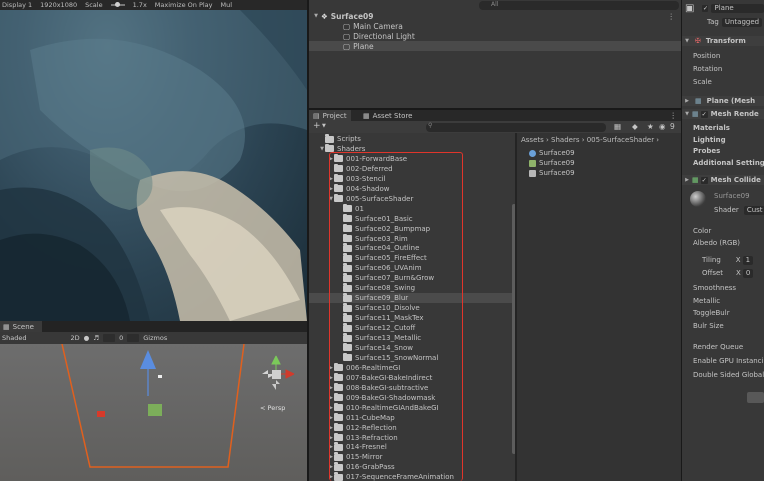 The width and height of the screenshot is (764, 481). Describe the element at coordinates (392, 115) in the screenshot. I see `tab-label: Asset Store` at that location.